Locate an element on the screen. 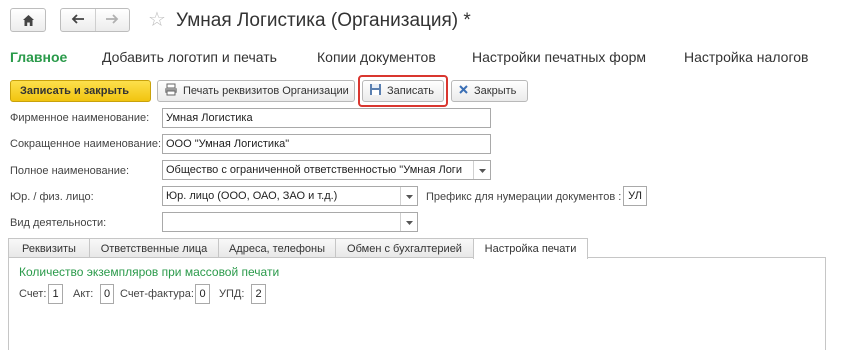 The height and width of the screenshot is (350, 851). entity-type-label: Юр. / физ. лицо: is located at coordinates (52, 197).